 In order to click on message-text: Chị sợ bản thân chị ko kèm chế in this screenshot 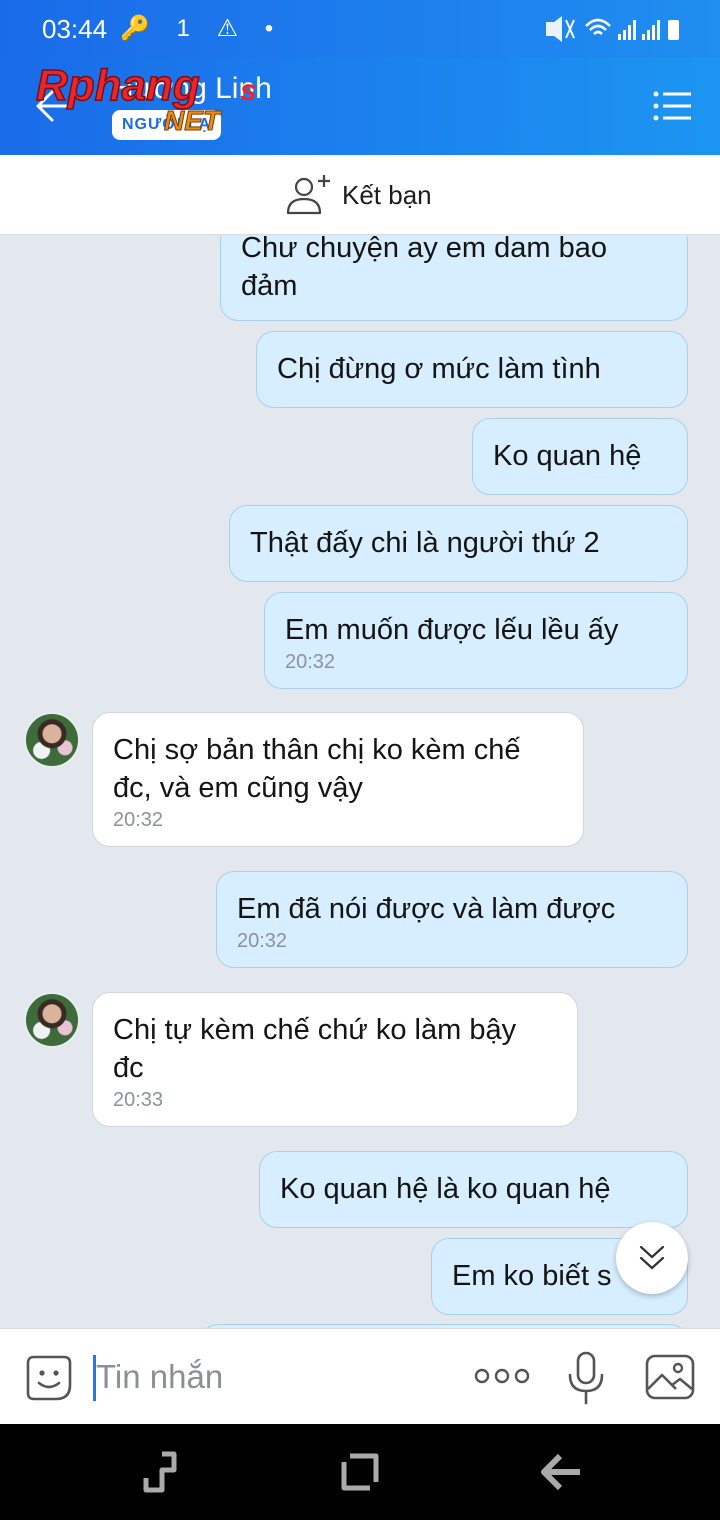, I will do `click(317, 750)`.